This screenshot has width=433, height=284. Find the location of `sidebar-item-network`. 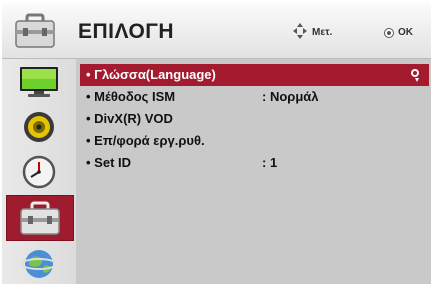

sidebar-item-network is located at coordinates (39, 262).